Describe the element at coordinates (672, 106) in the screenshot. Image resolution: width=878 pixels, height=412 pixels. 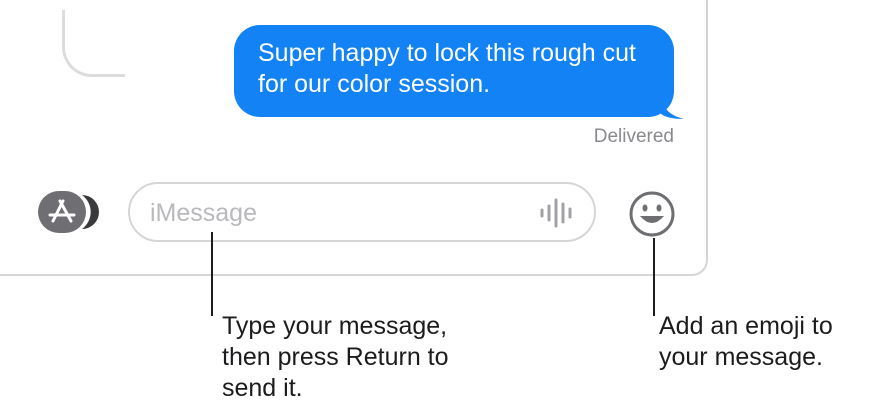
I see `bubble-tail` at that location.